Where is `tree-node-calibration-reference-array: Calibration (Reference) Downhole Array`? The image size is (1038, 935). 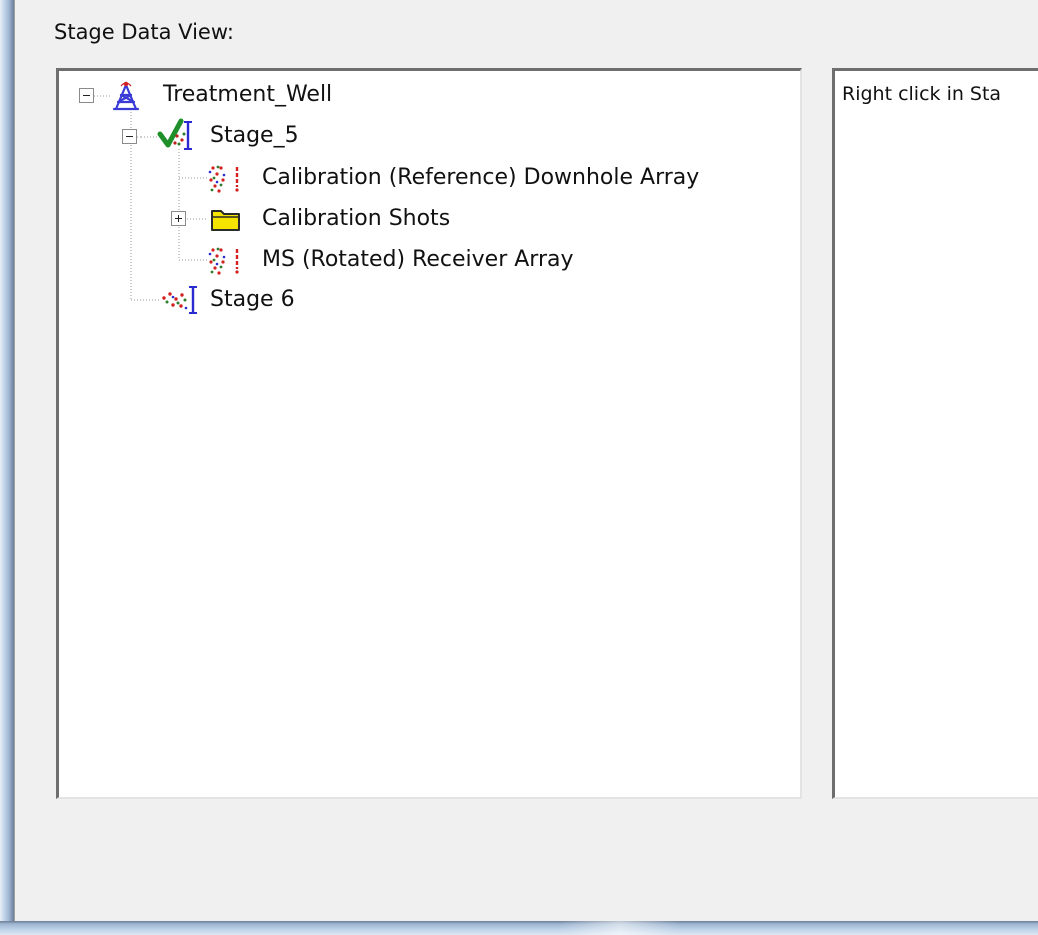
tree-node-calibration-reference-array: Calibration (Reference) Downhole Array is located at coordinates (480, 178).